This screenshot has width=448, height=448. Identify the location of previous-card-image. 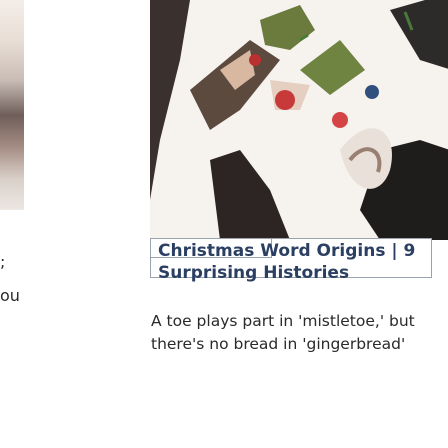
(12, 105).